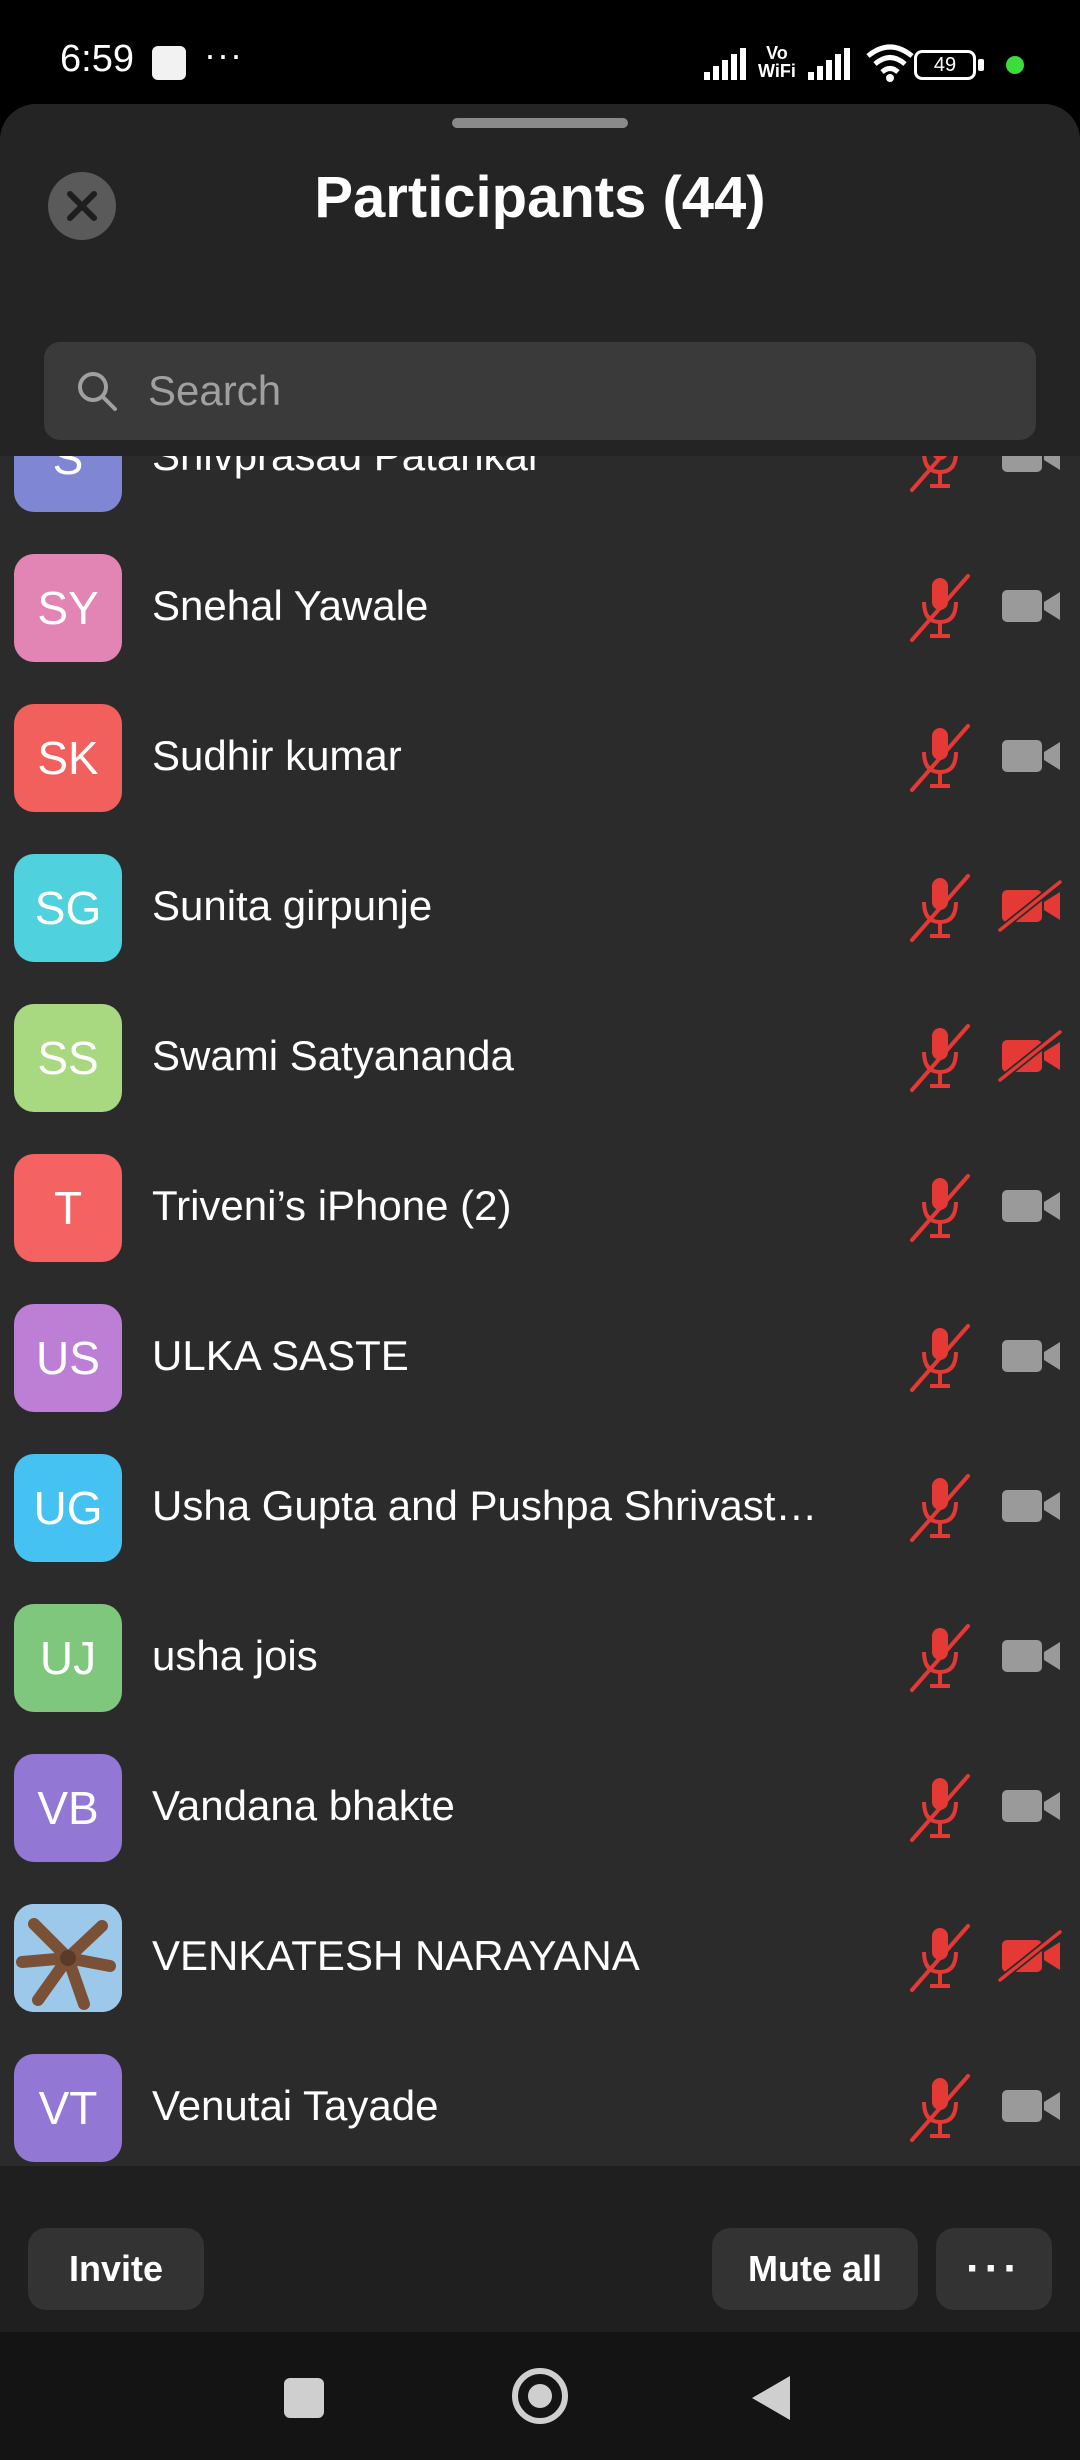 Image resolution: width=1080 pixels, height=2460 pixels. Describe the element at coordinates (68, 608) in the screenshot. I see `avatar: SY` at that location.